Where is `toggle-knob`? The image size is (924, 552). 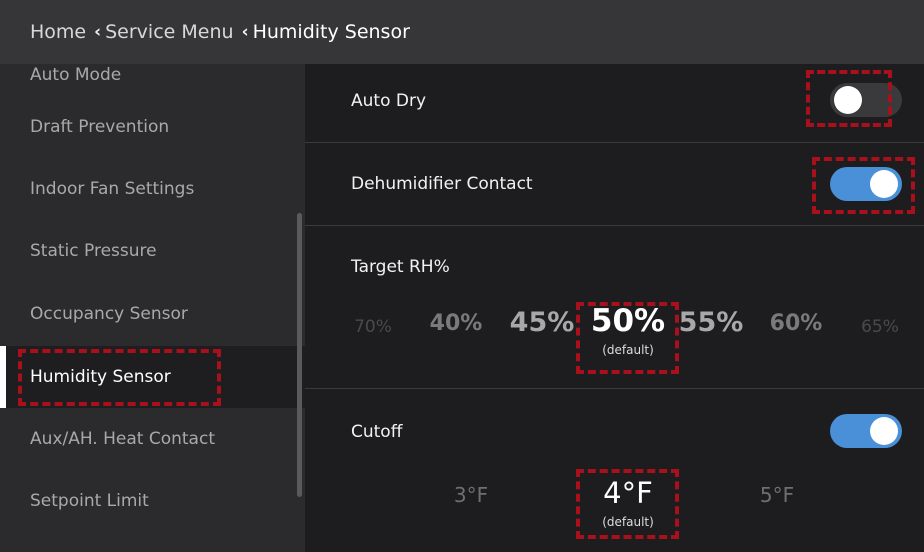
toggle-knob is located at coordinates (884, 431).